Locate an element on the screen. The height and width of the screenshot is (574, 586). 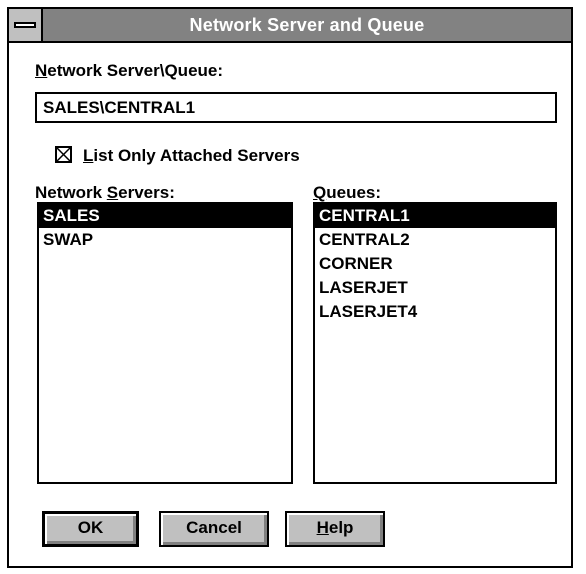
queue-item-laserjet: LASERJET is located at coordinates (435, 288).